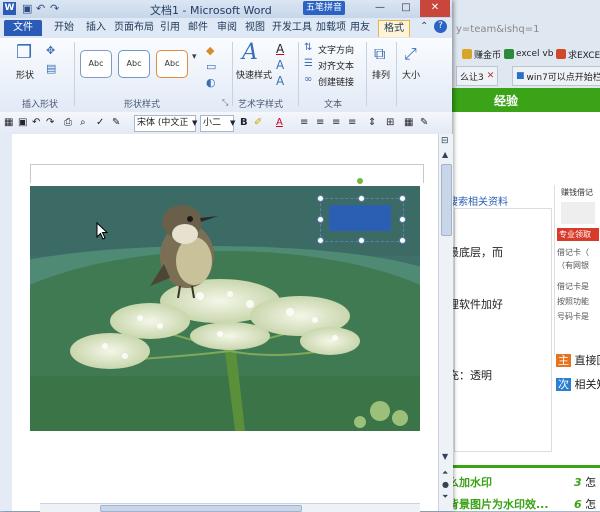 The image size is (600, 512). Describe the element at coordinates (381, 74) in the screenshot. I see `arrange-button-label: 排列` at that location.